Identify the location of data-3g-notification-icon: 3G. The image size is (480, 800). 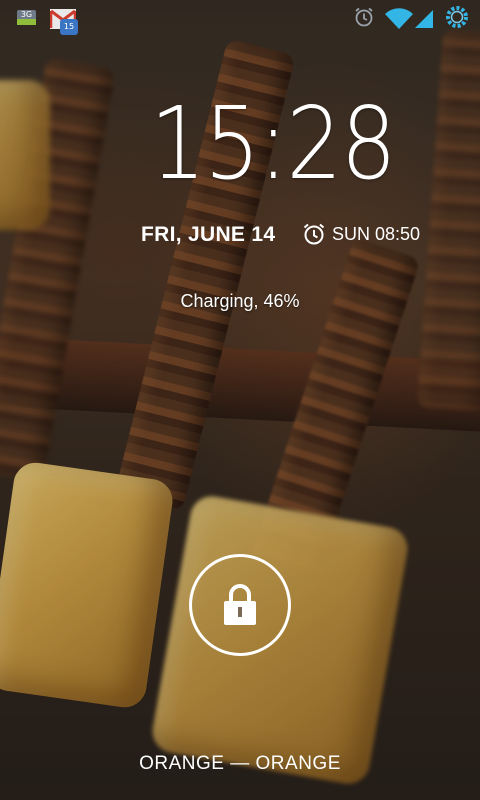
(26, 17).